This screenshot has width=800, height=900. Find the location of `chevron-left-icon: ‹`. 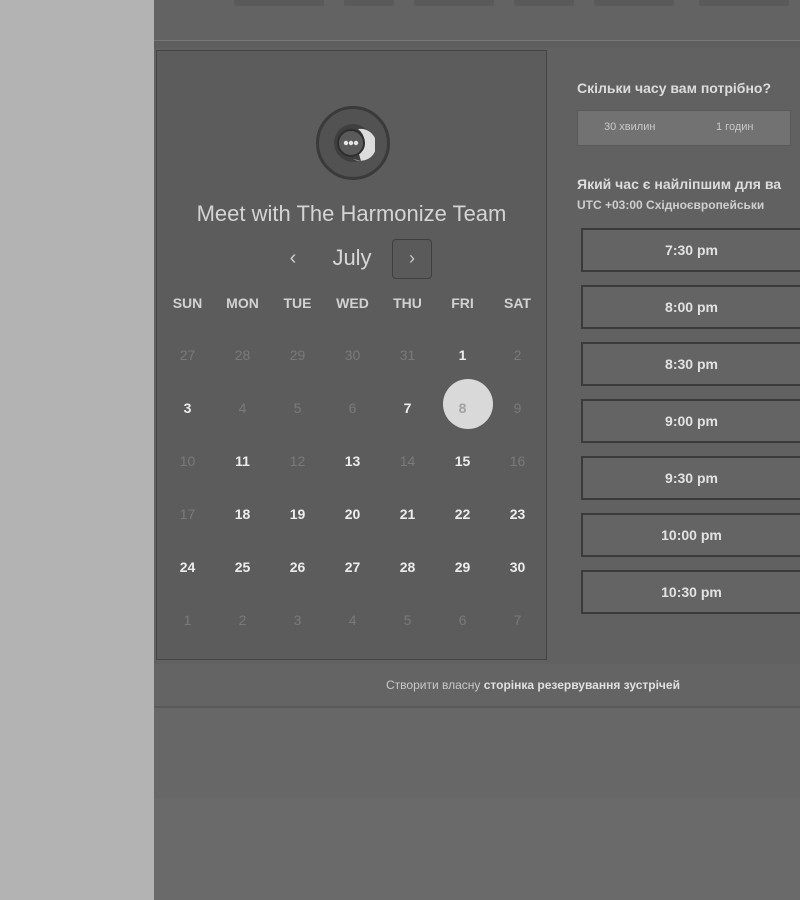

chevron-left-icon: ‹ is located at coordinates (293, 258).